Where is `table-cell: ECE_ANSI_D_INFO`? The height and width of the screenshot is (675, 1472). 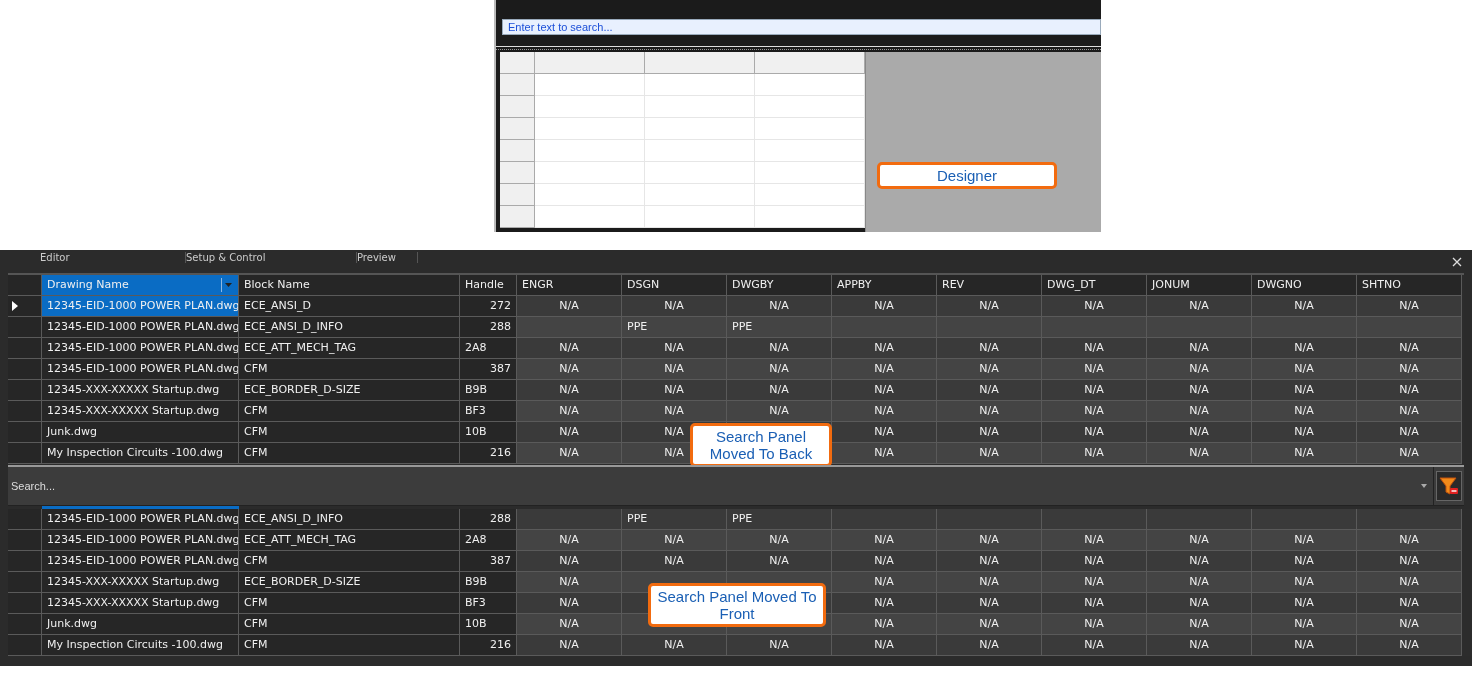
table-cell: ECE_ANSI_D_INFO is located at coordinates (349, 519).